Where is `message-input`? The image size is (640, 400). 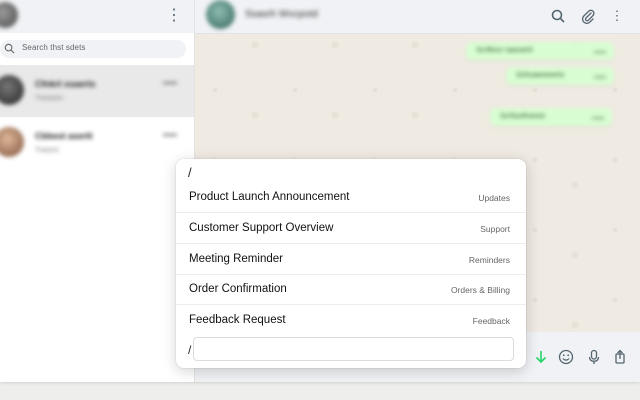
message-input is located at coordinates (353, 349).